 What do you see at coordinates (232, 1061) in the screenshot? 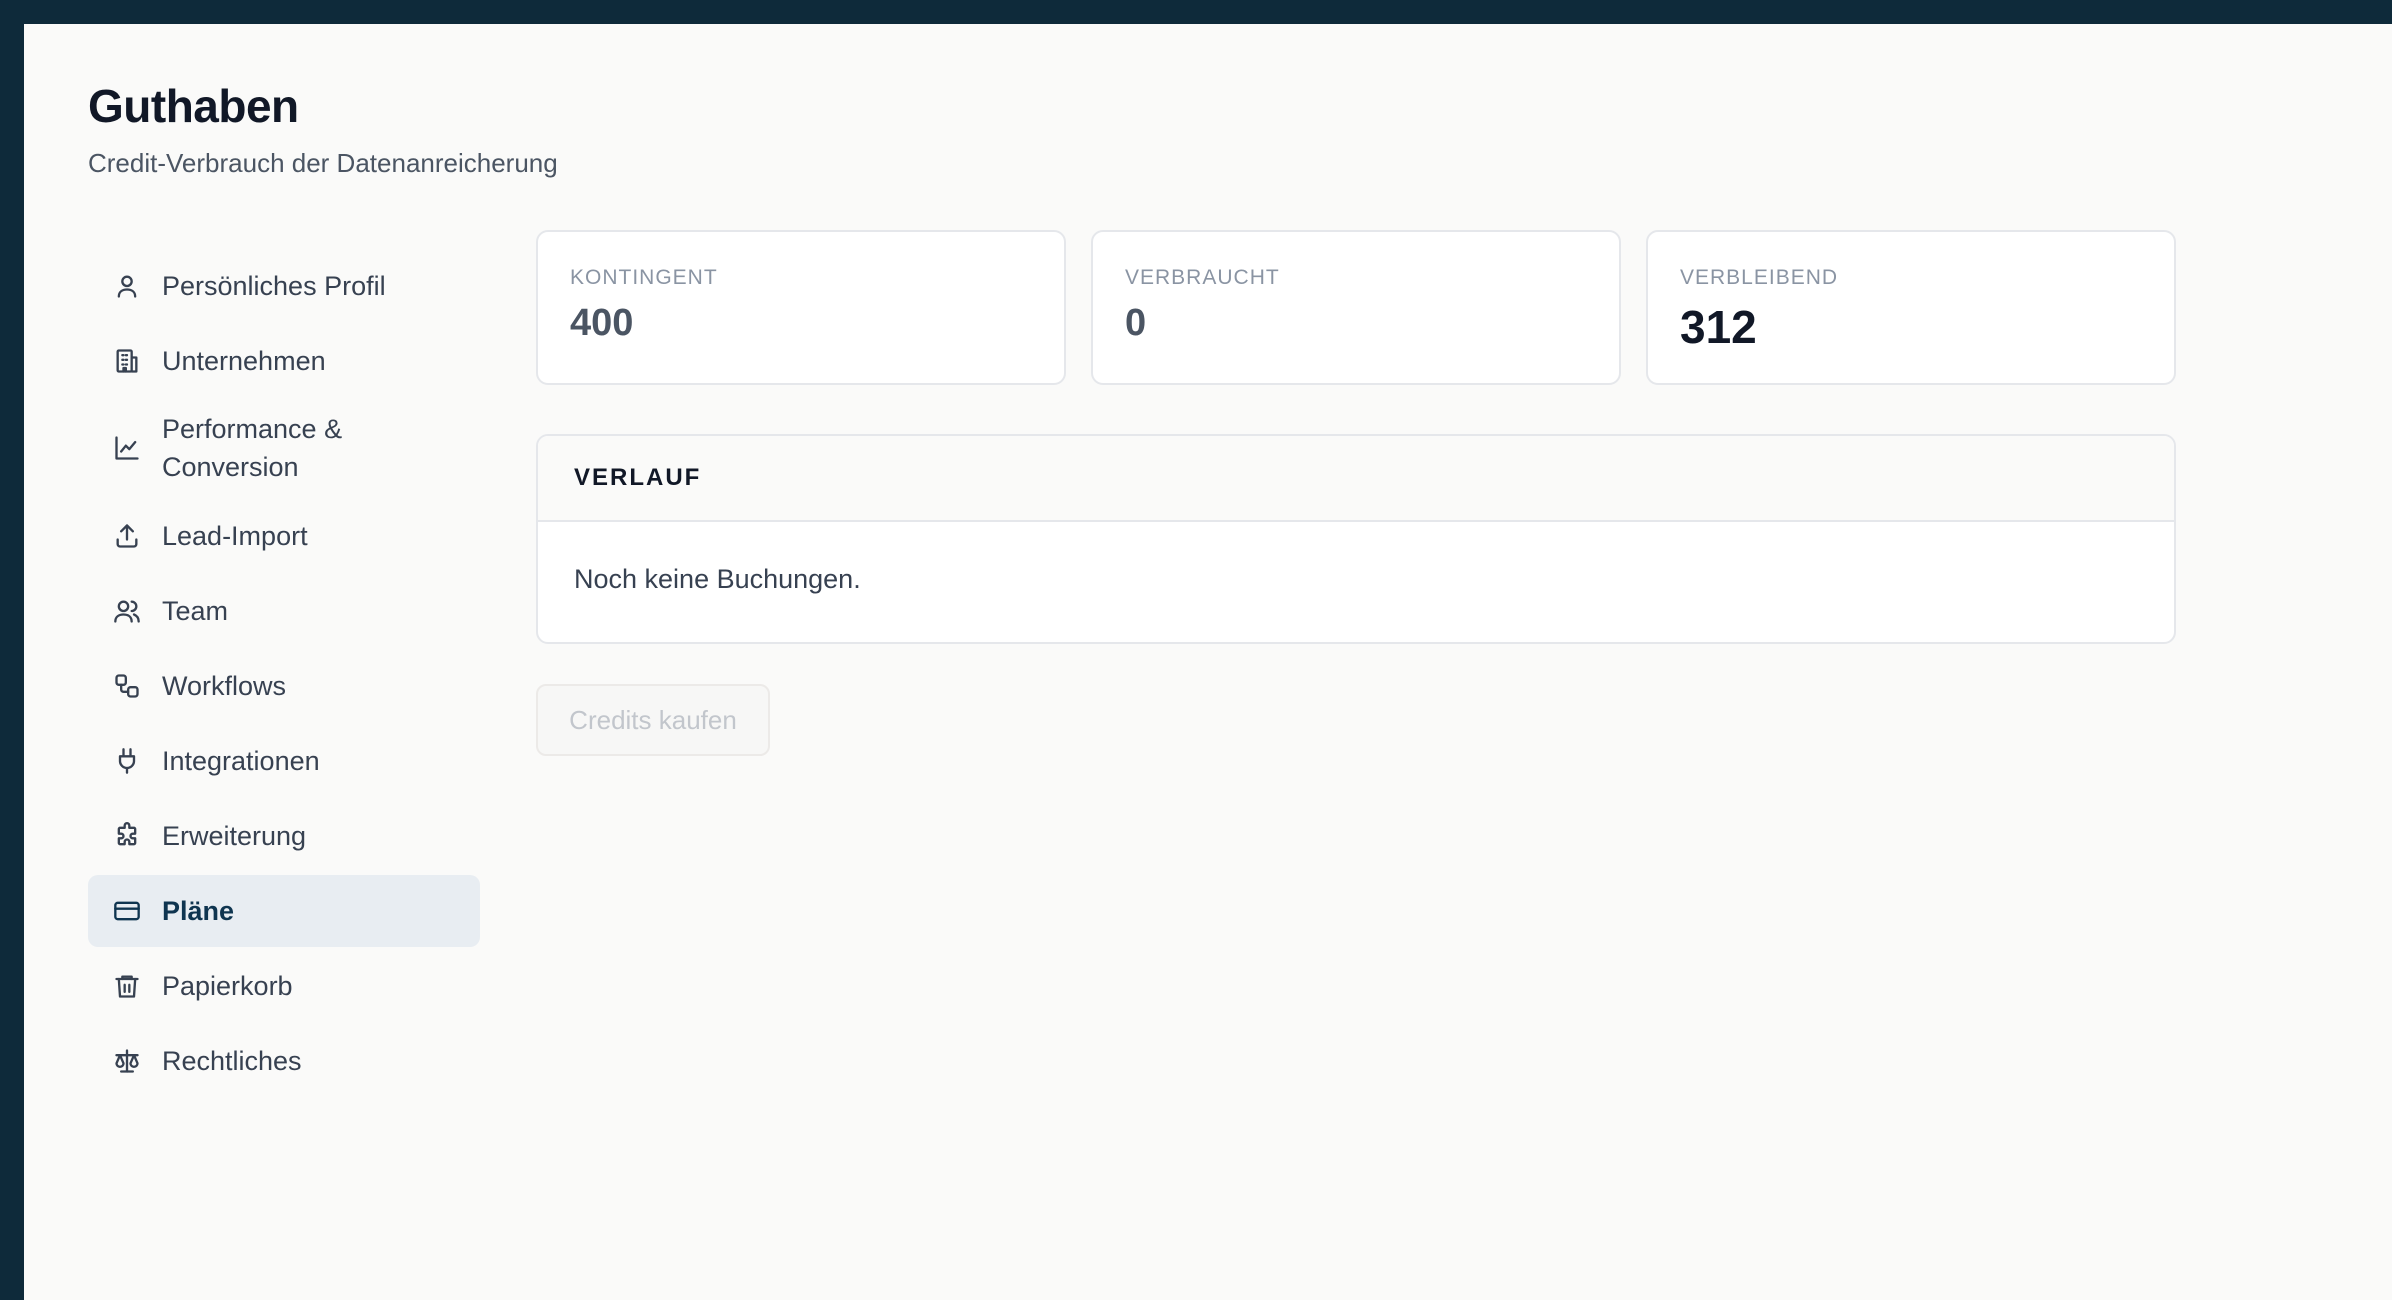
I see `sidebar-item-label: Rechtliches` at bounding box center [232, 1061].